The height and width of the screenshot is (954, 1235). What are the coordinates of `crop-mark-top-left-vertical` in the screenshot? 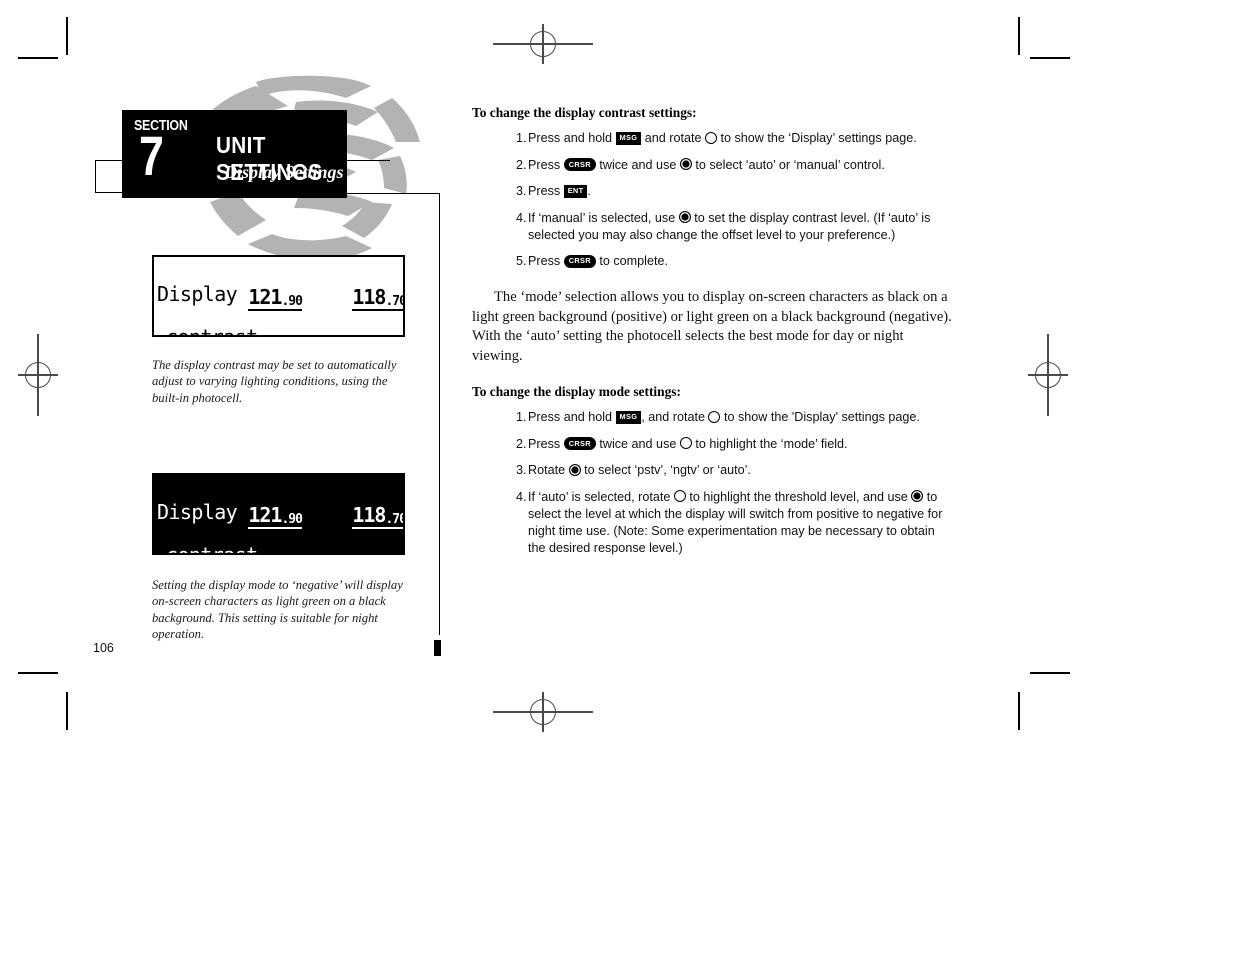 It's located at (67, 36).